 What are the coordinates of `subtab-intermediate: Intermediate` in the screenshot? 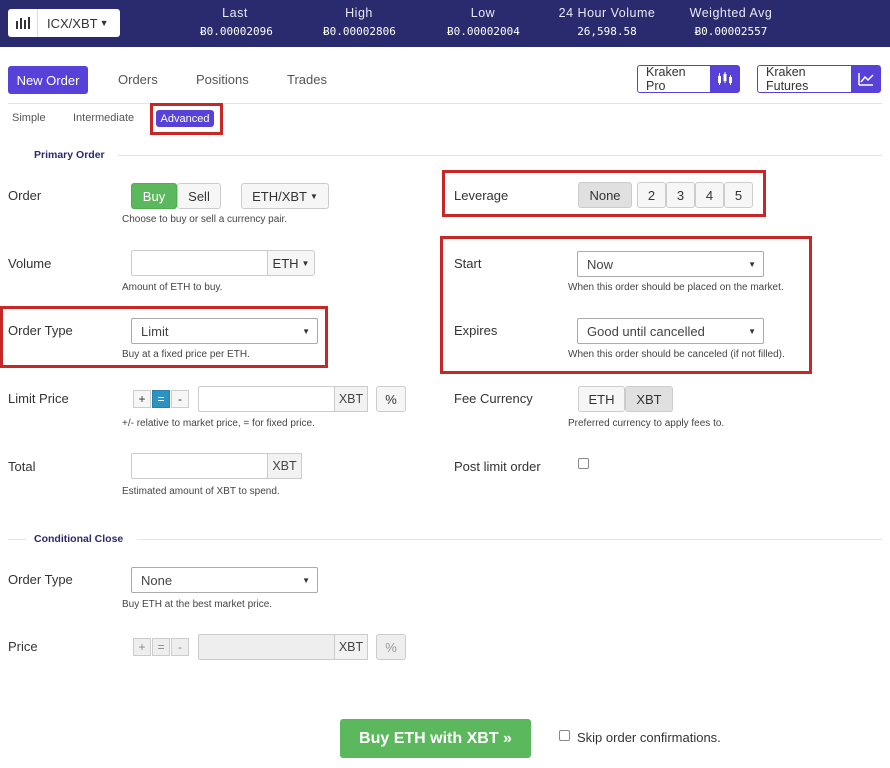 It's located at (103, 118).